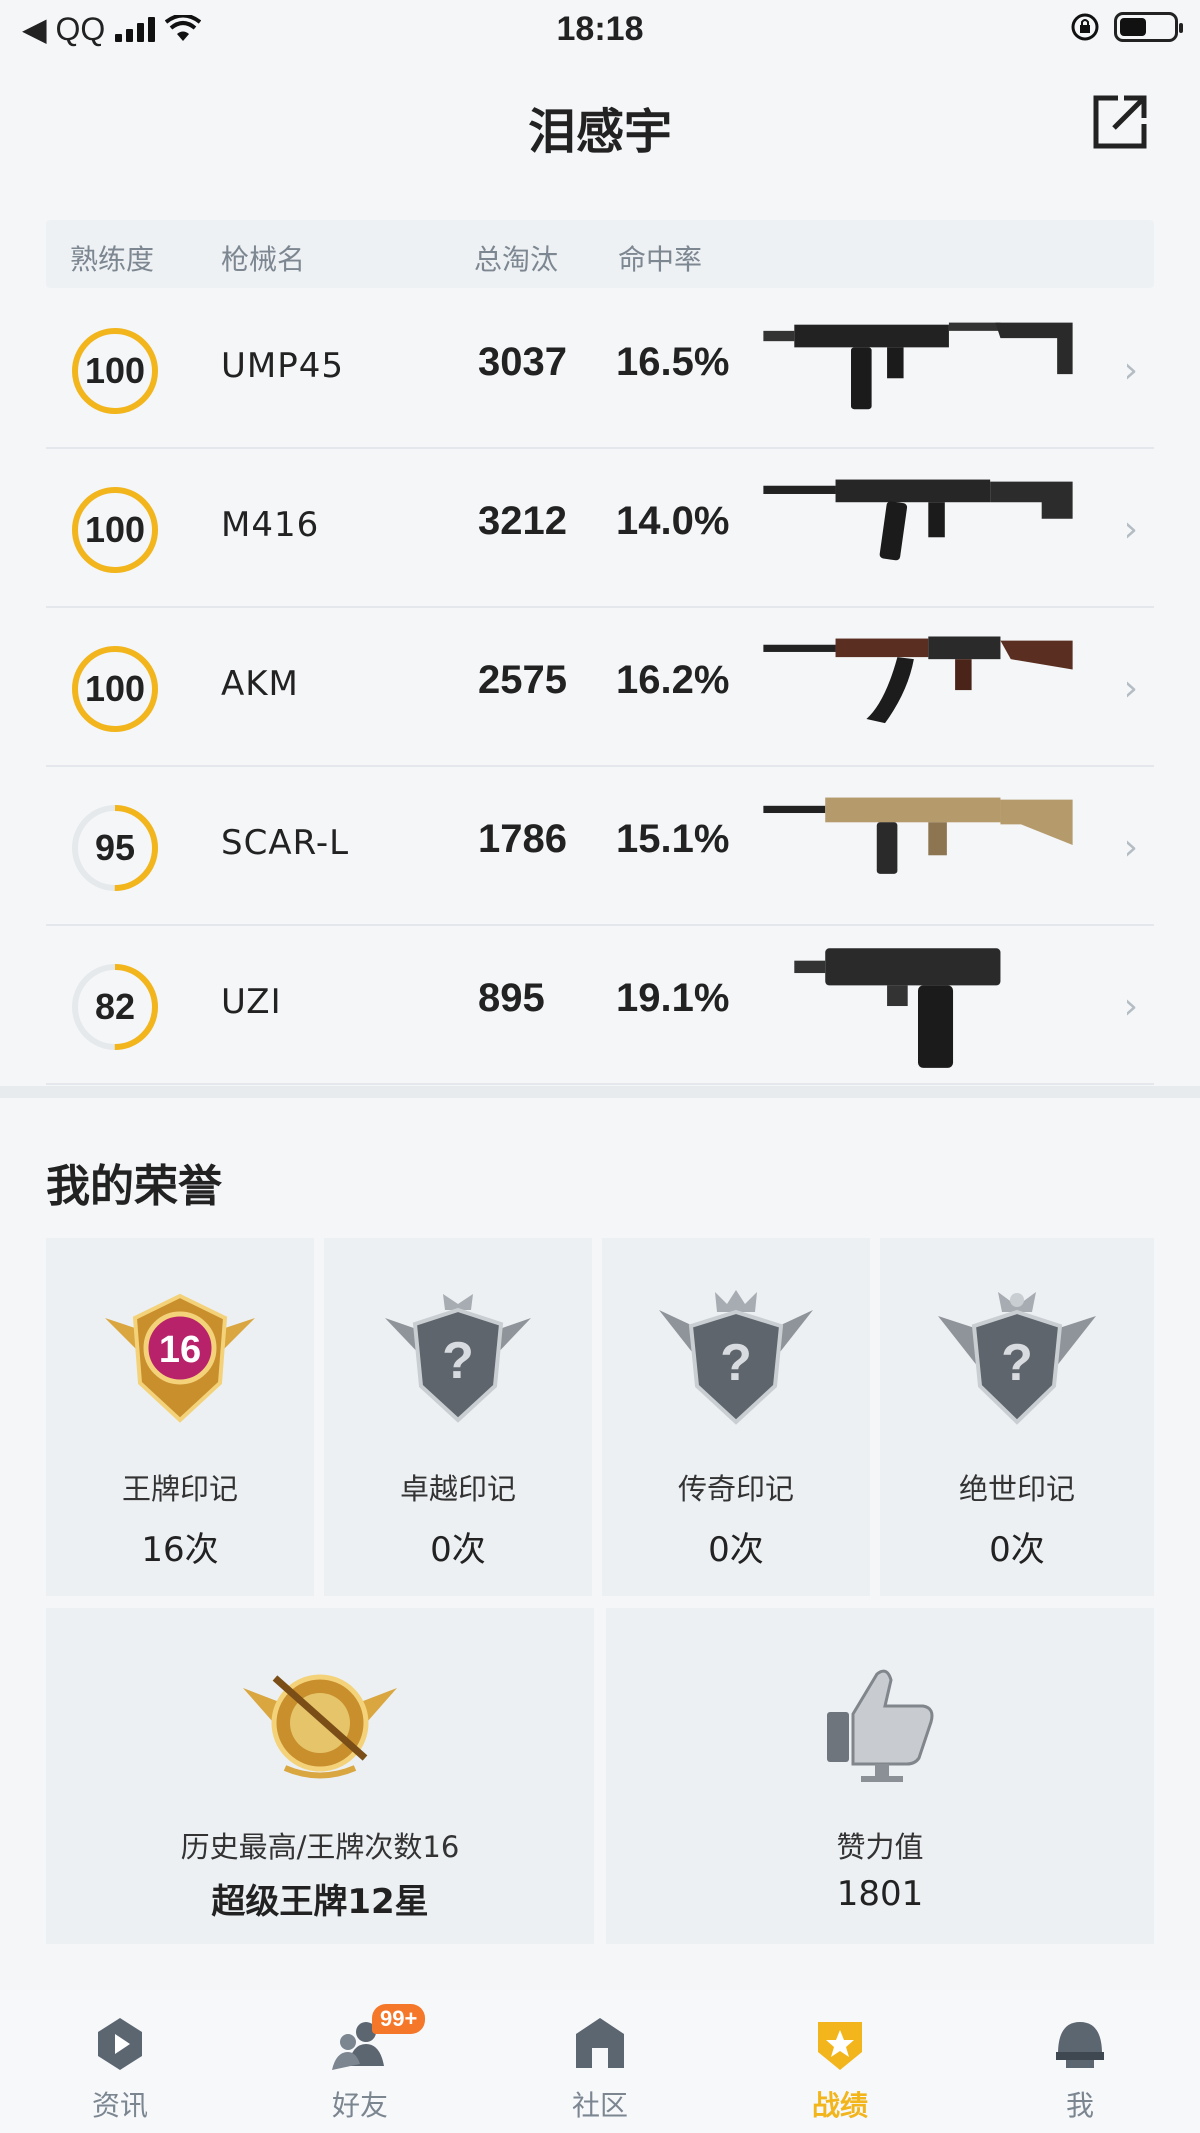  What do you see at coordinates (522, 680) in the screenshot?
I see `total-kills: 2575` at bounding box center [522, 680].